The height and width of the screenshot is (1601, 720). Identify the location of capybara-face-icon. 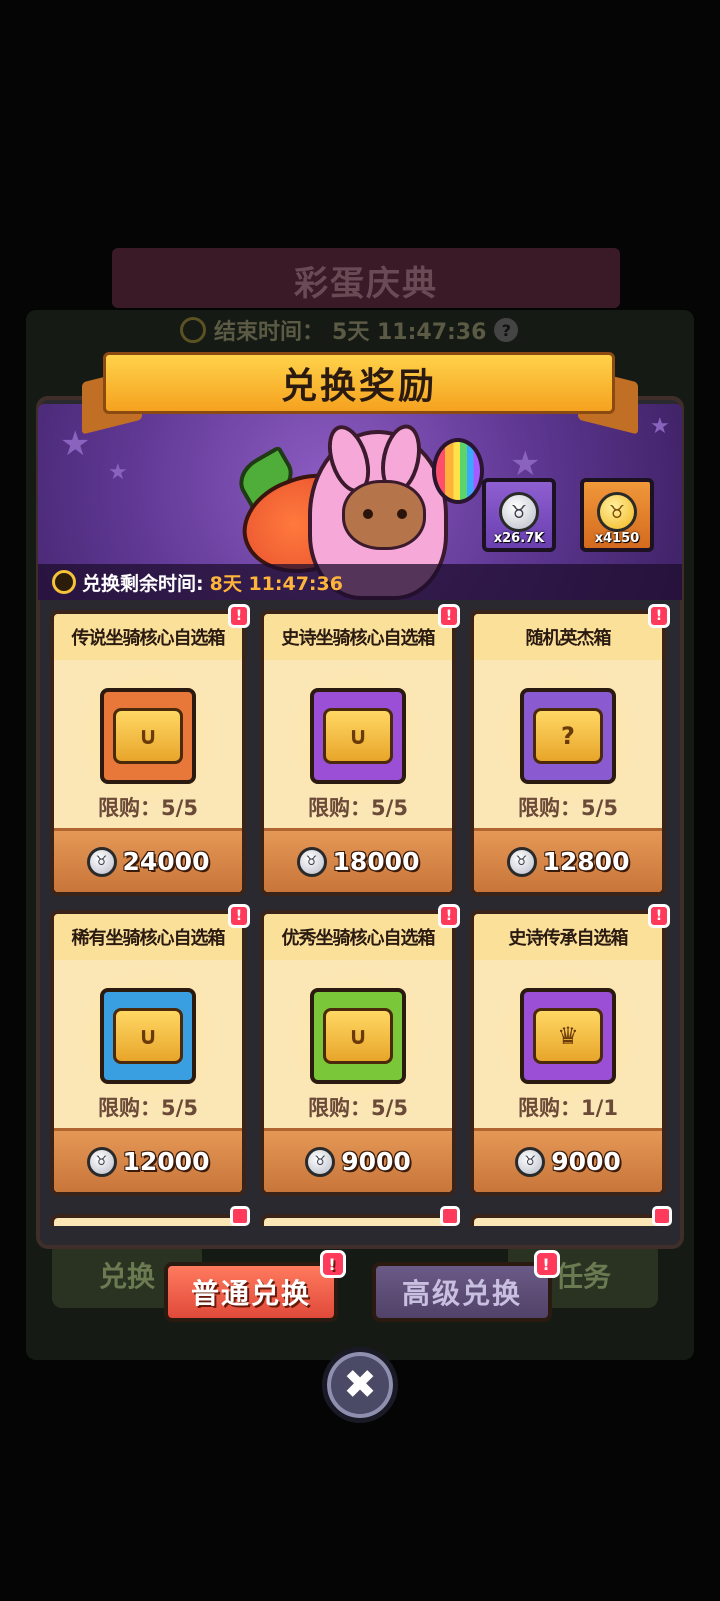
(384, 515).